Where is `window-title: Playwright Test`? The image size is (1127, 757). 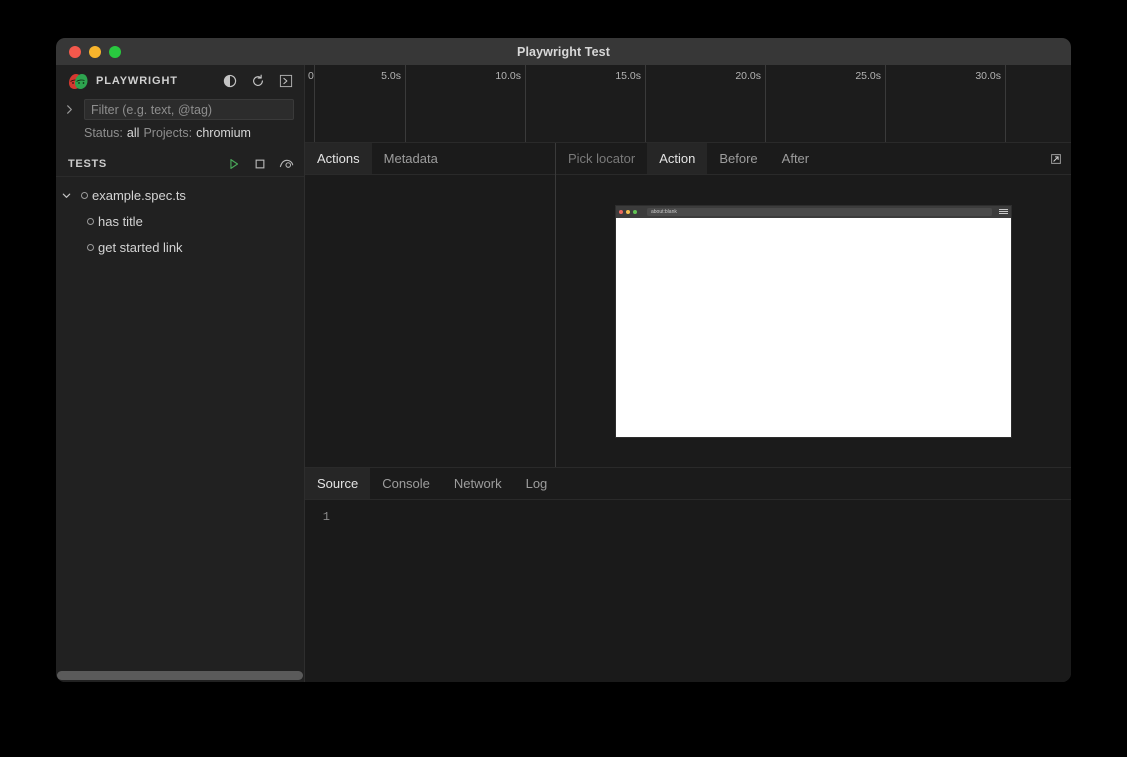 window-title: Playwright Test is located at coordinates (563, 51).